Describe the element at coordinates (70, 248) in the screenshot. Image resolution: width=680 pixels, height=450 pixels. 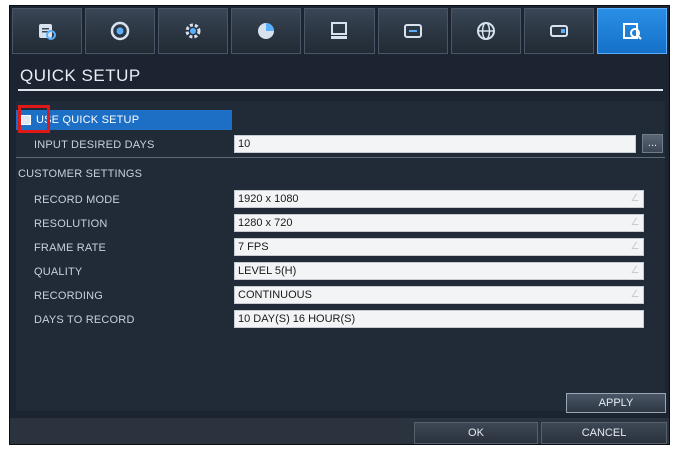
I see `frame-rate-label: FRAME RATE` at that location.